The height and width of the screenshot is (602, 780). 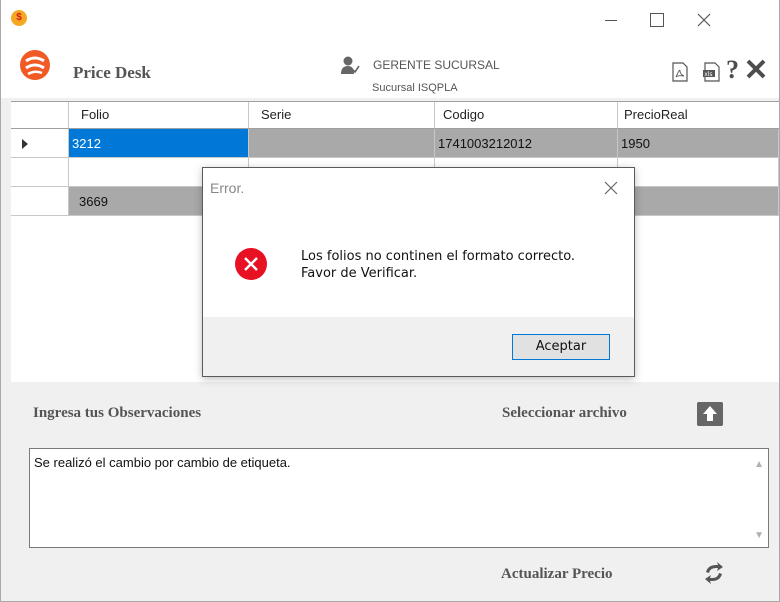 I want to click on column-header-serie: Serie, so click(x=342, y=115).